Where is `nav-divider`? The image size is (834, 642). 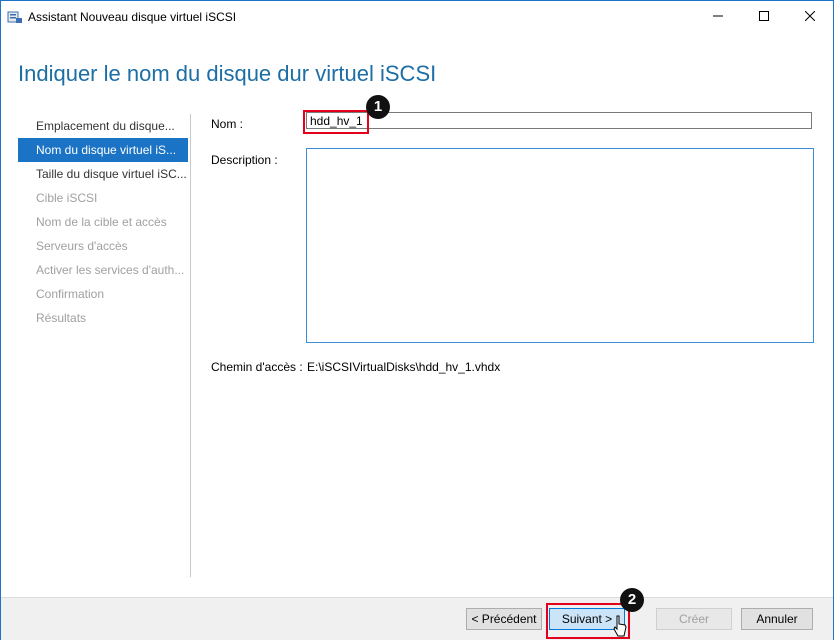 nav-divider is located at coordinates (190, 345).